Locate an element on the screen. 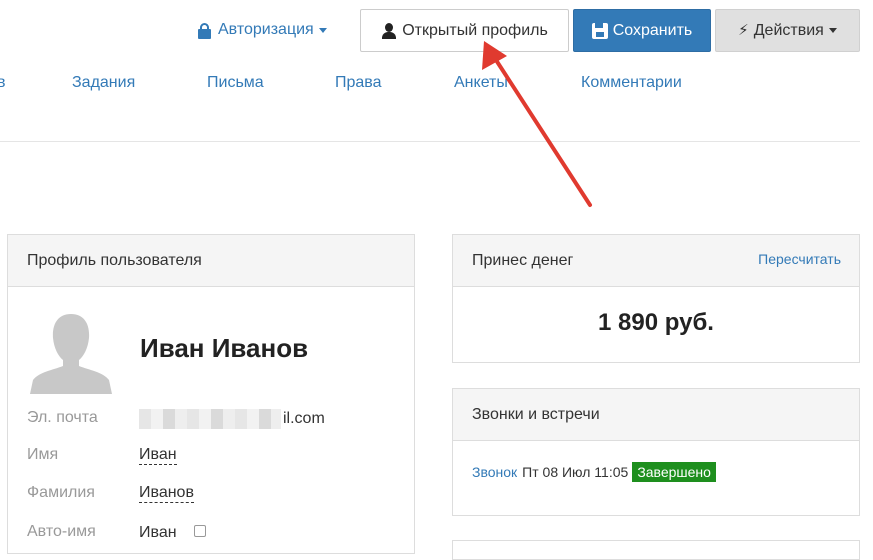  email-value: il.com is located at coordinates (232, 419).